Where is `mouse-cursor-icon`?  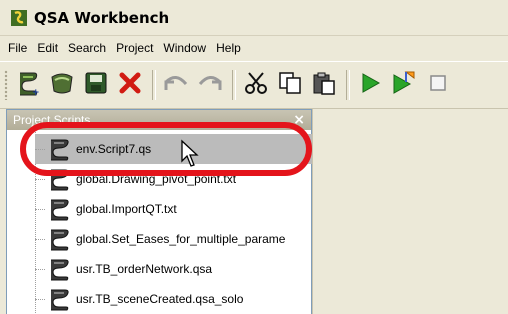 mouse-cursor-icon is located at coordinates (191, 154).